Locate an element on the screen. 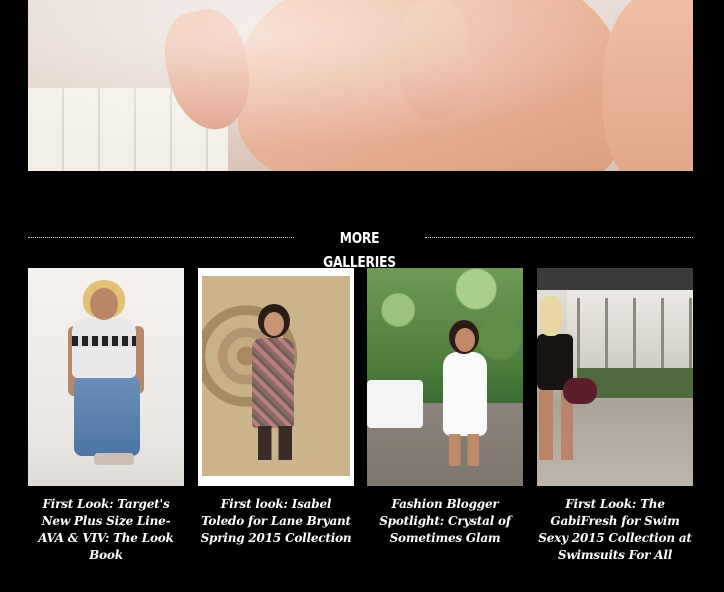 The image size is (724, 592). dotted-divider-right is located at coordinates (559, 237).